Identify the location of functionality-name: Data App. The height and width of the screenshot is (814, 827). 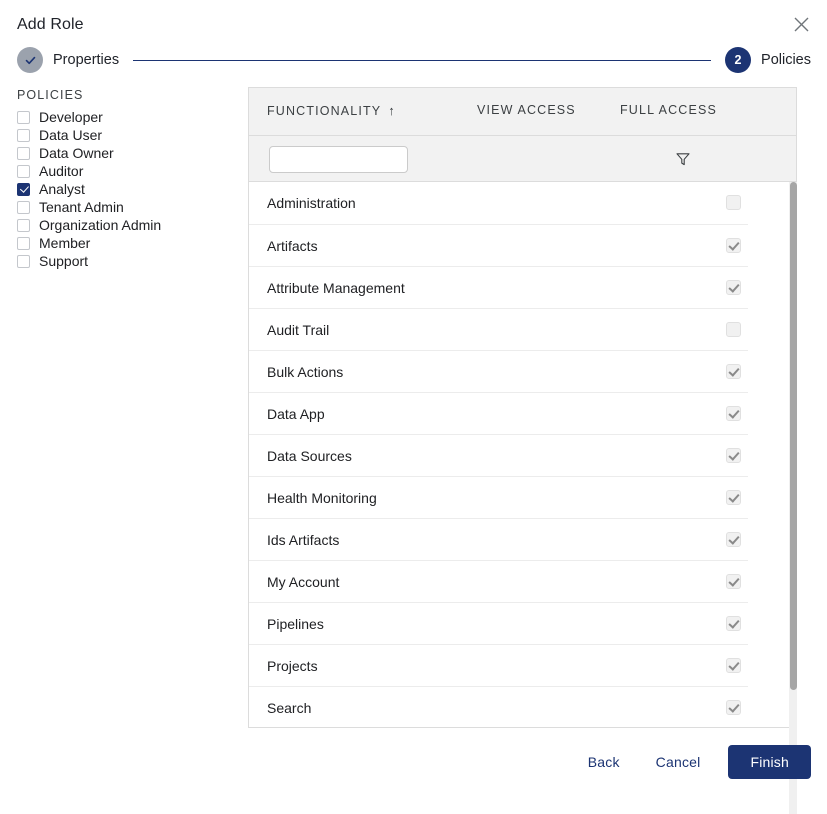
(296, 414).